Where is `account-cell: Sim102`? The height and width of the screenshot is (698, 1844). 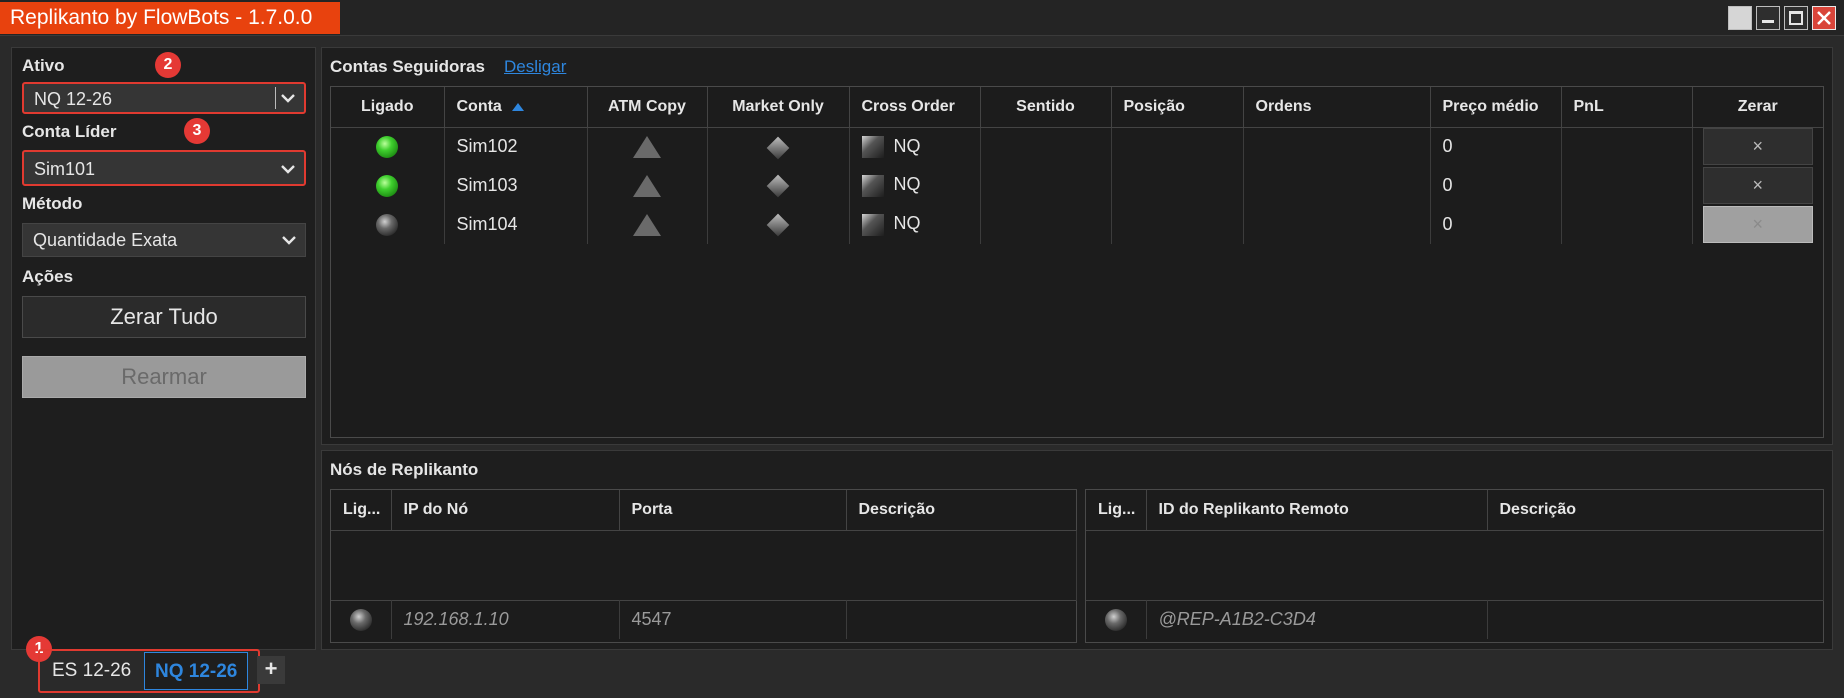 account-cell: Sim102 is located at coordinates (516, 146).